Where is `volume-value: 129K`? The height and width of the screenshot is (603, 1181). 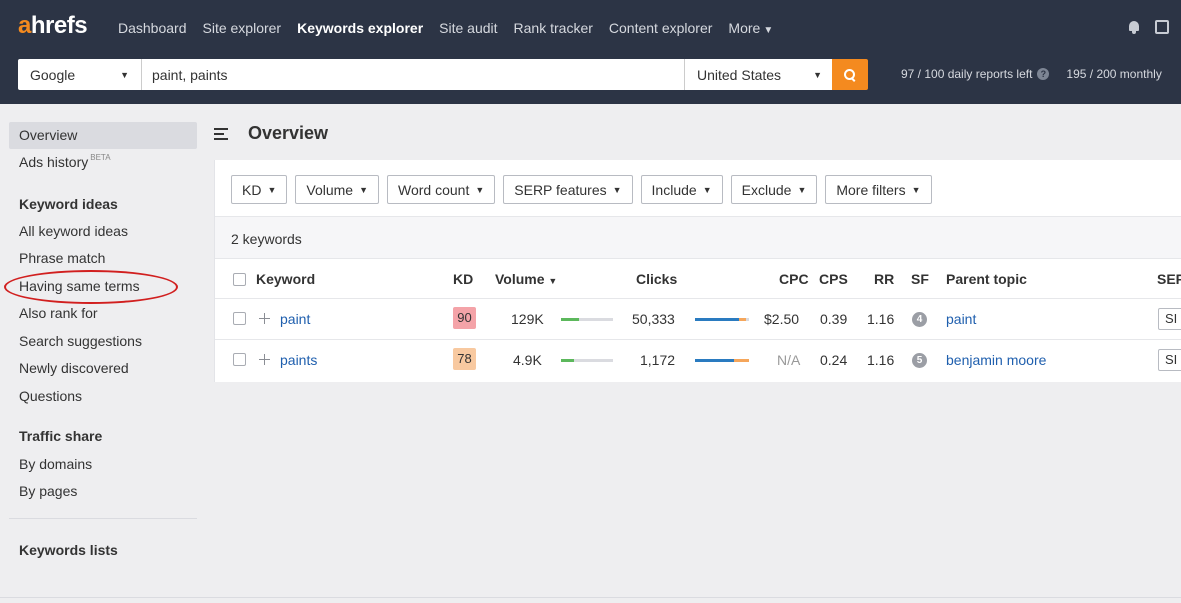
volume-value: 129K is located at coordinates (527, 319).